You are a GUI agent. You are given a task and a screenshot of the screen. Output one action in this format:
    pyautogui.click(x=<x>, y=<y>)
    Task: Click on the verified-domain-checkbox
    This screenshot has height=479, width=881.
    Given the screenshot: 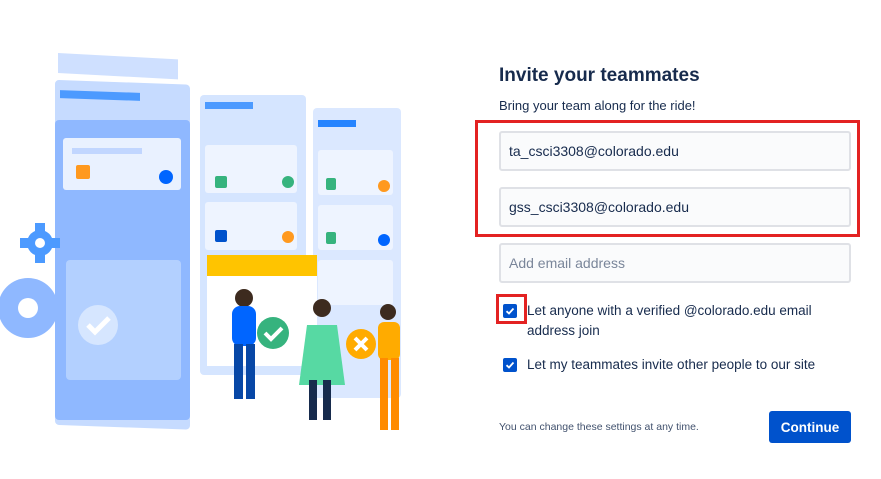 What is the action you would take?
    pyautogui.click(x=510, y=311)
    